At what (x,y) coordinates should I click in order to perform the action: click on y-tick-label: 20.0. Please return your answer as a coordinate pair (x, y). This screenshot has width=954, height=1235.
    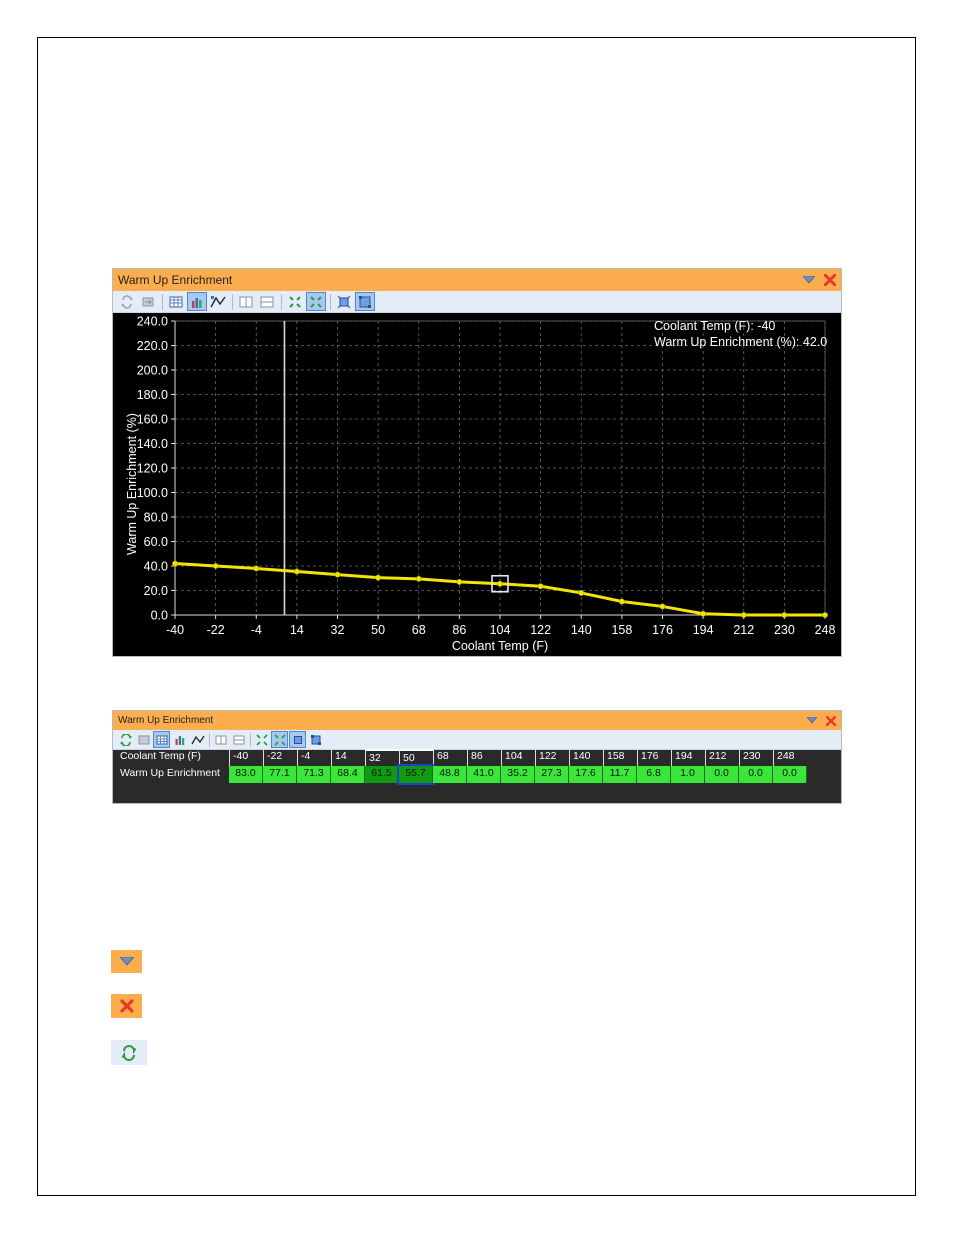
    Looking at the image, I should click on (156, 591).